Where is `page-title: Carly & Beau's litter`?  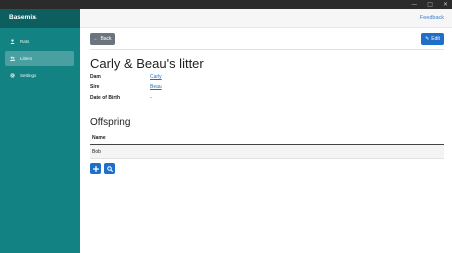 page-title: Carly & Beau's litter is located at coordinates (147, 63).